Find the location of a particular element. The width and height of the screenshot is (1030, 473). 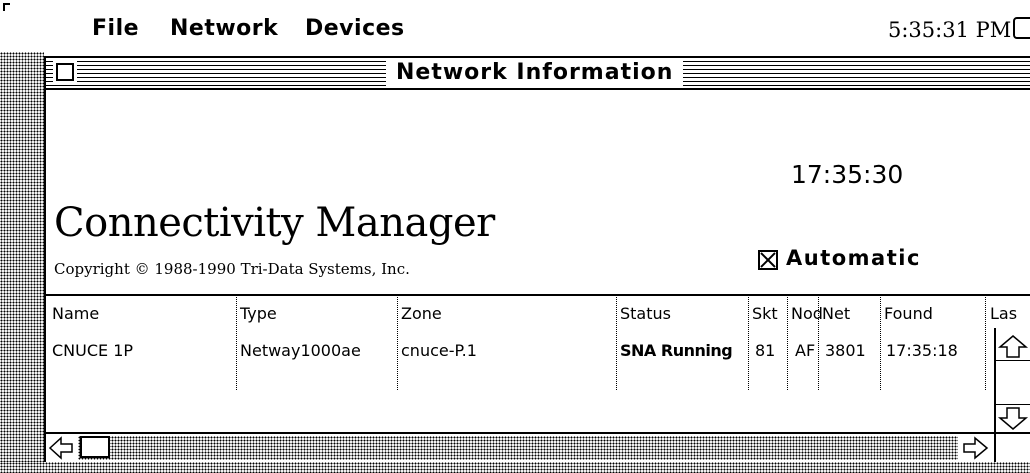

column-header-type: Type is located at coordinates (258, 313).